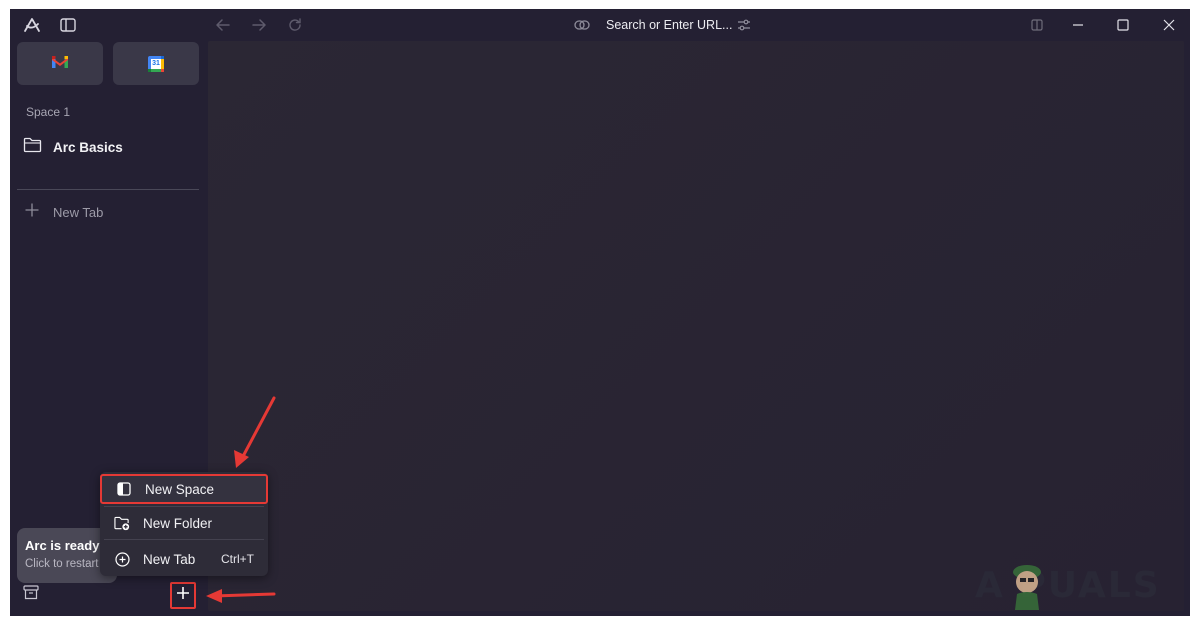 This screenshot has width=1200, height=626. What do you see at coordinates (48, 112) in the screenshot?
I see `space-name: Space 1` at bounding box center [48, 112].